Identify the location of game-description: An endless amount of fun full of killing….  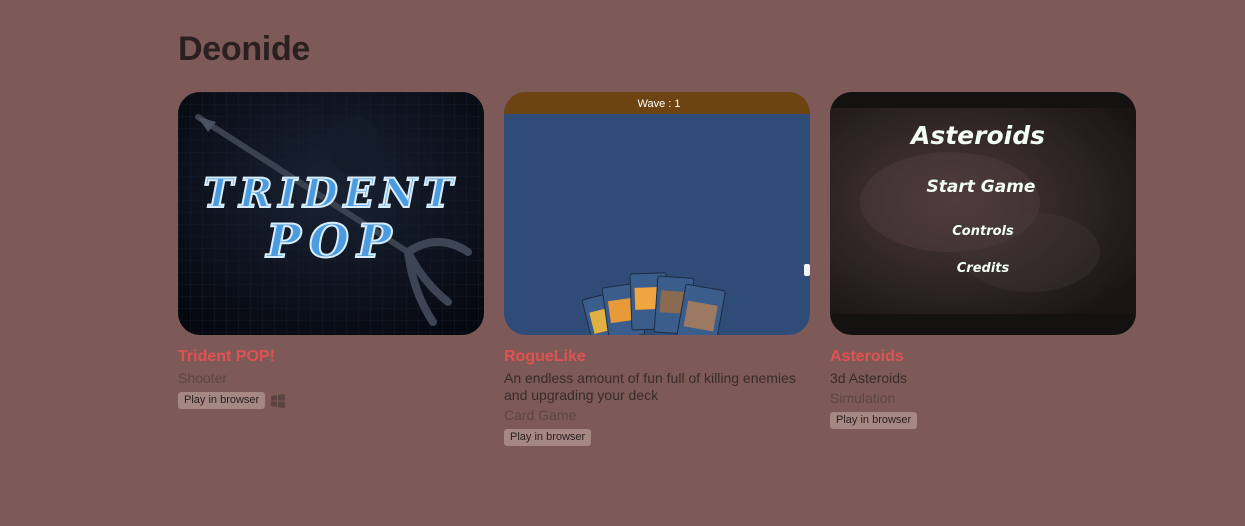
(650, 386).